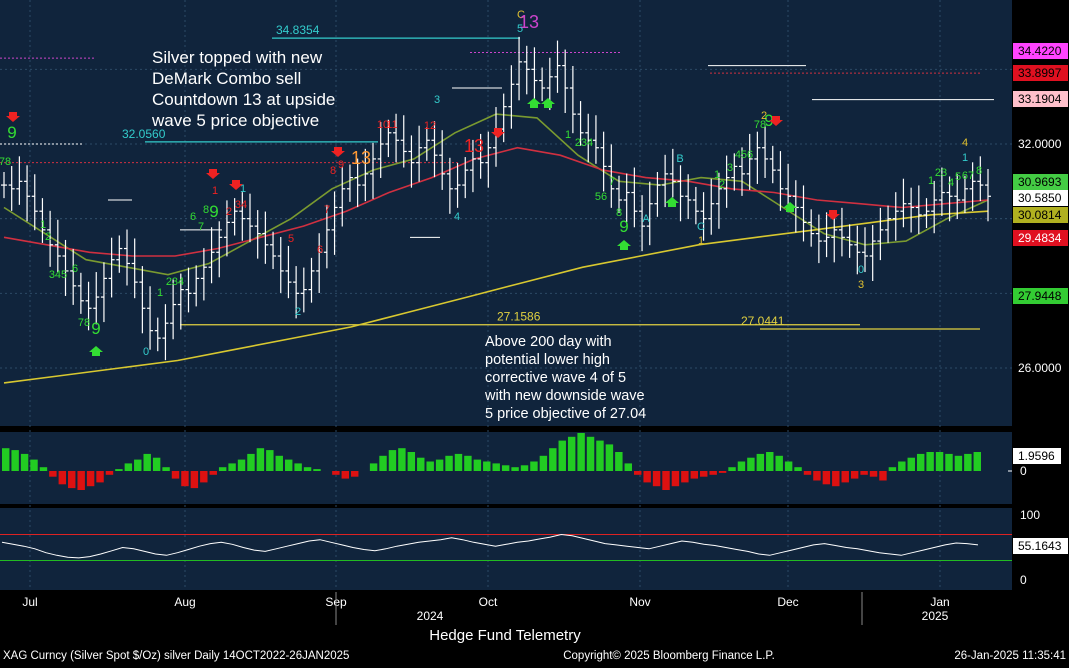  What do you see at coordinates (241, 205) in the screenshot?
I see `demark-count: 34` at bounding box center [241, 205].